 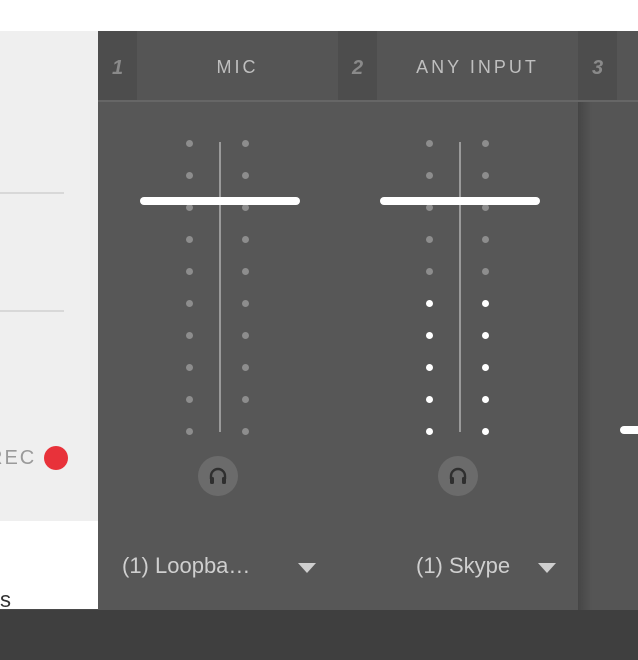 I want to click on channel-header: 1 MIC, so click(x=218, y=66).